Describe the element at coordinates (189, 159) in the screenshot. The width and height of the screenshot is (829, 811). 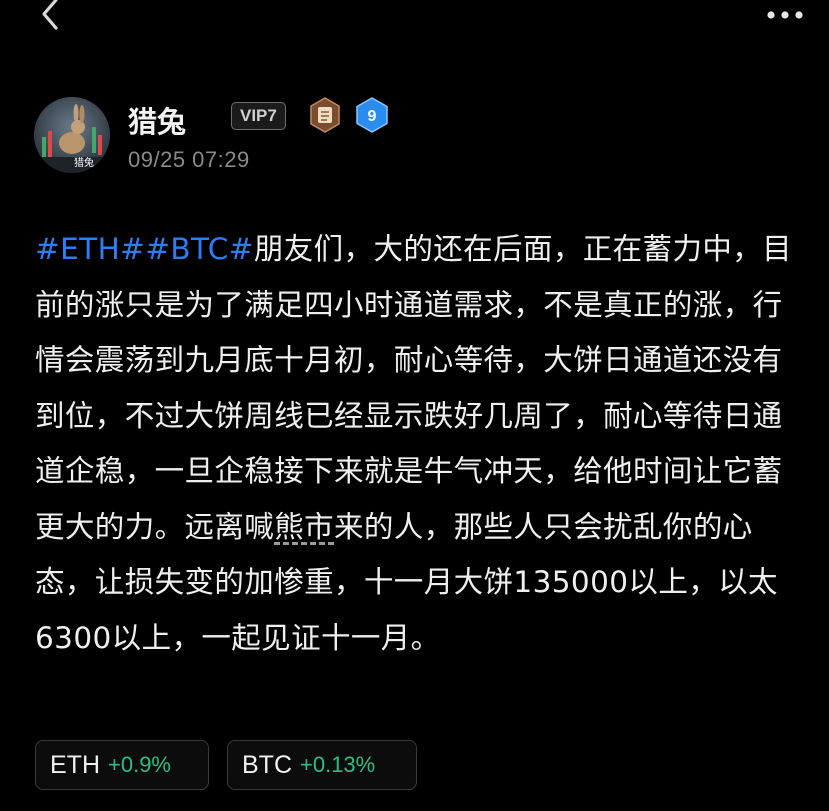
I see `post-timestamp: 09/25 07:29` at that location.